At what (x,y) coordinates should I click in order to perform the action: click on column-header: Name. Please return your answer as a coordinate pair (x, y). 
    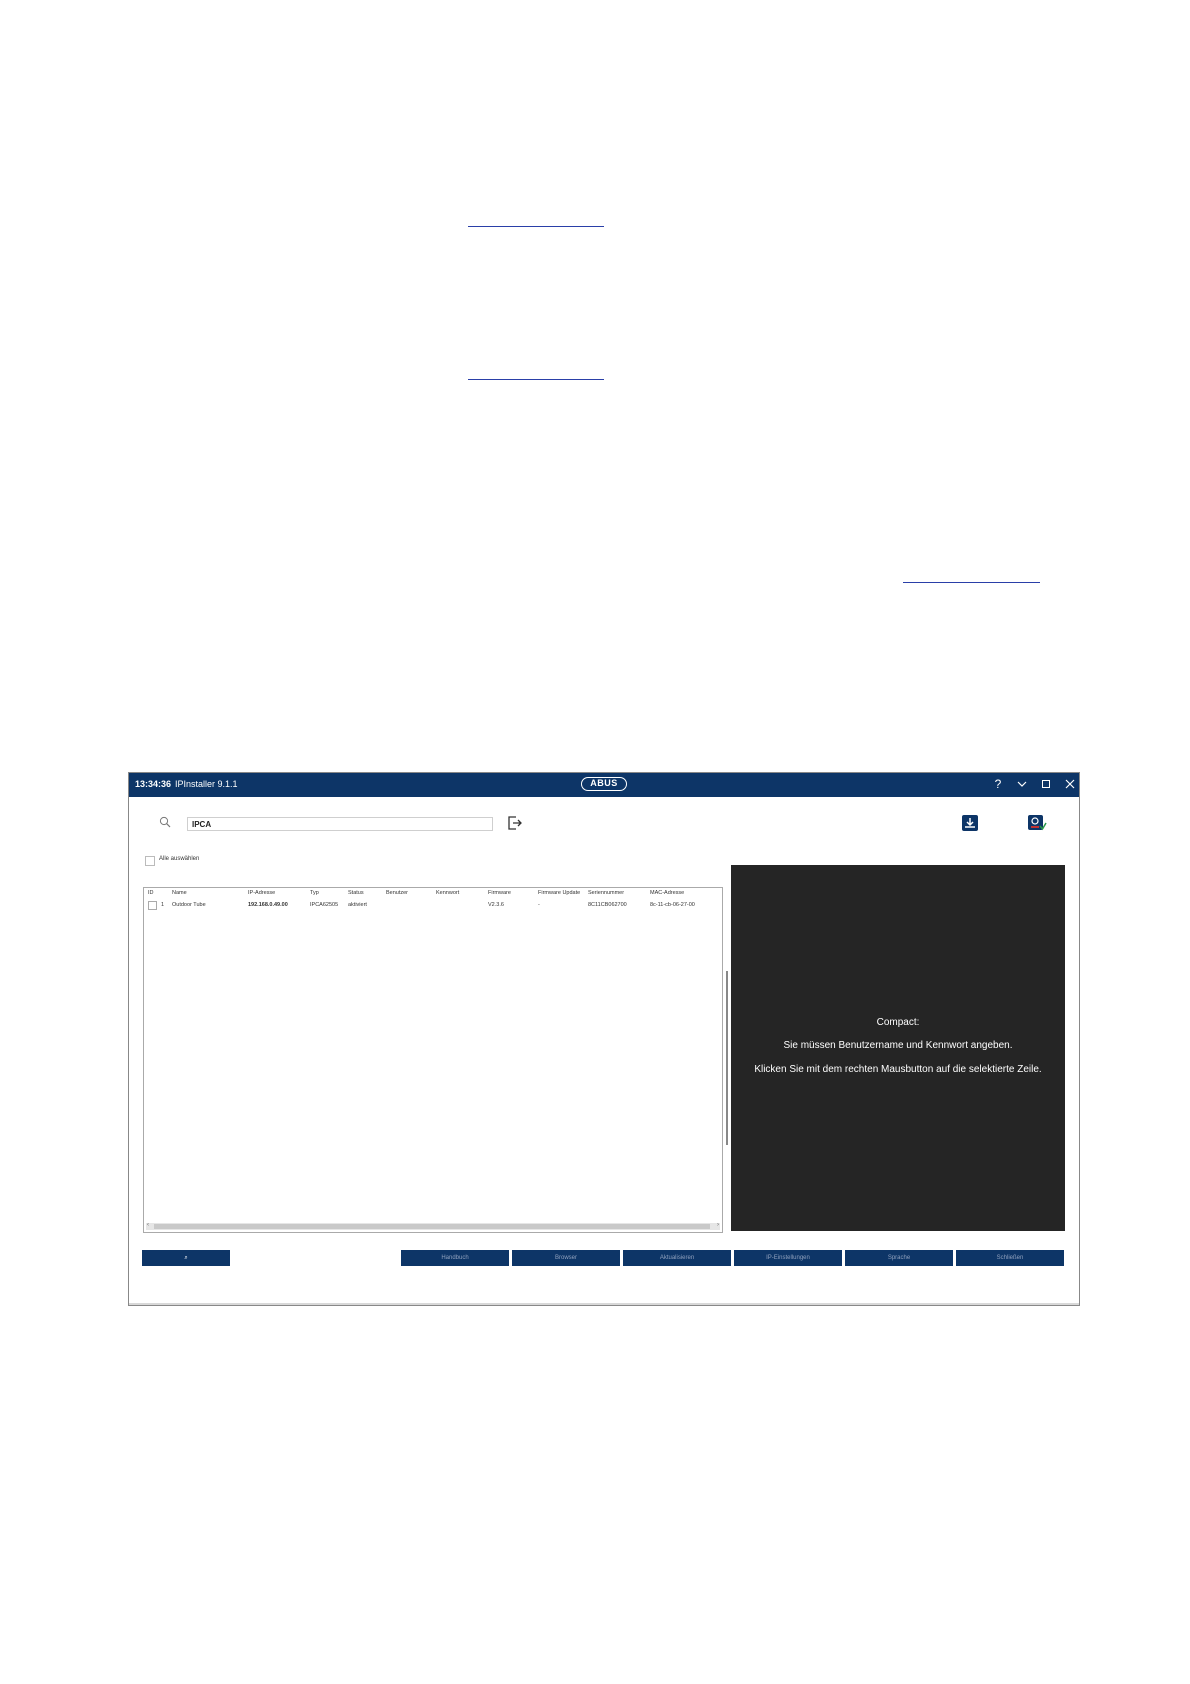
    Looking at the image, I should click on (179, 893).